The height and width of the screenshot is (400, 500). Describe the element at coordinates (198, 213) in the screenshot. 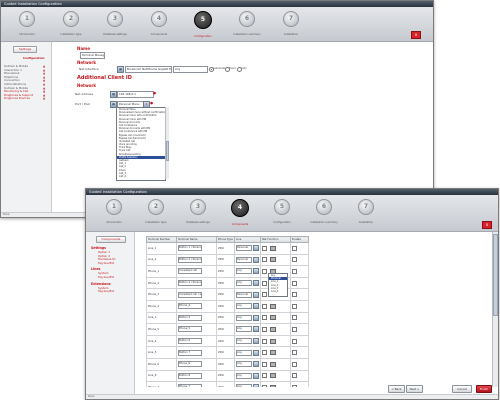

I see `wizard-step-3: 3 Database settings` at that location.